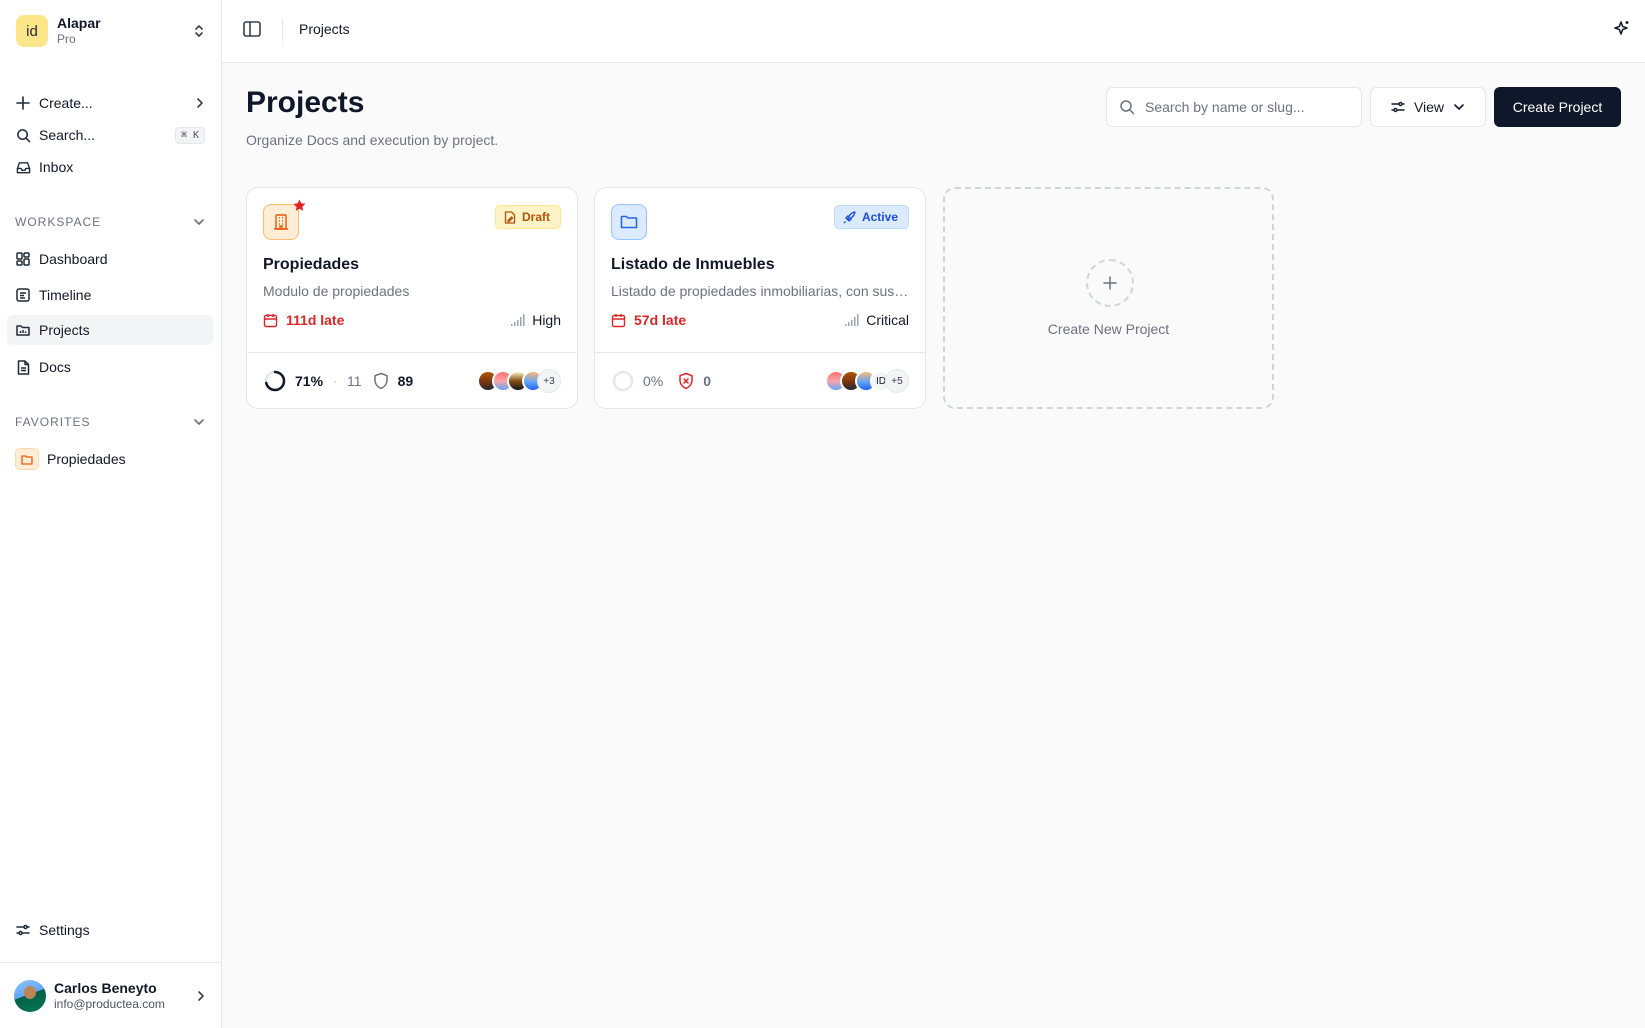 The width and height of the screenshot is (1645, 1028). What do you see at coordinates (876, 320) in the screenshot?
I see `priority-indicator: Critical` at bounding box center [876, 320].